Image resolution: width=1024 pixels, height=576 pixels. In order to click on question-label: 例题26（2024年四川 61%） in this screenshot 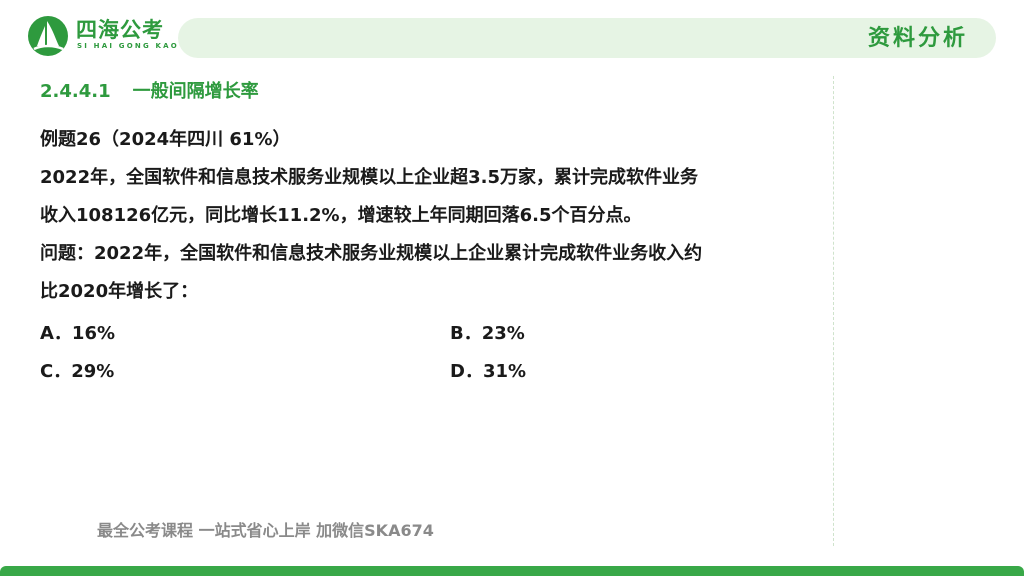, I will do `click(165, 139)`.